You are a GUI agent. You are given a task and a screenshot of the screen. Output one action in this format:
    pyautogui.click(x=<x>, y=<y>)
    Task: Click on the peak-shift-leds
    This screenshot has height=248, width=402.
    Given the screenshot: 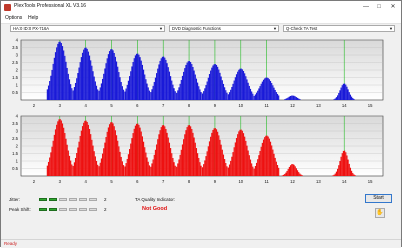 What is the action you would take?
    pyautogui.click(x=70, y=210)
    